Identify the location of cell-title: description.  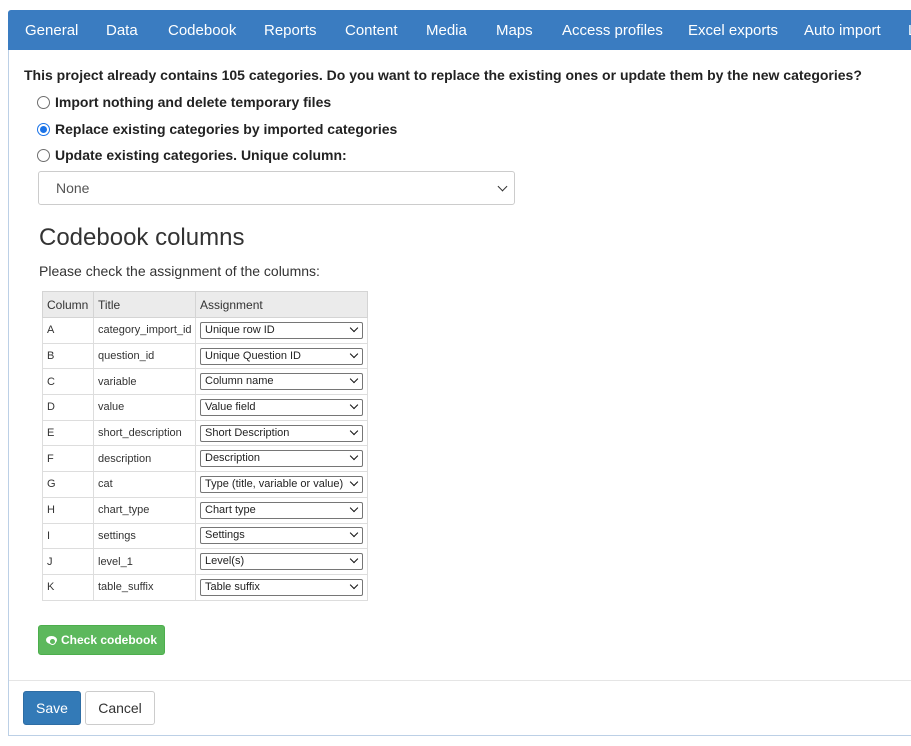
(144, 459).